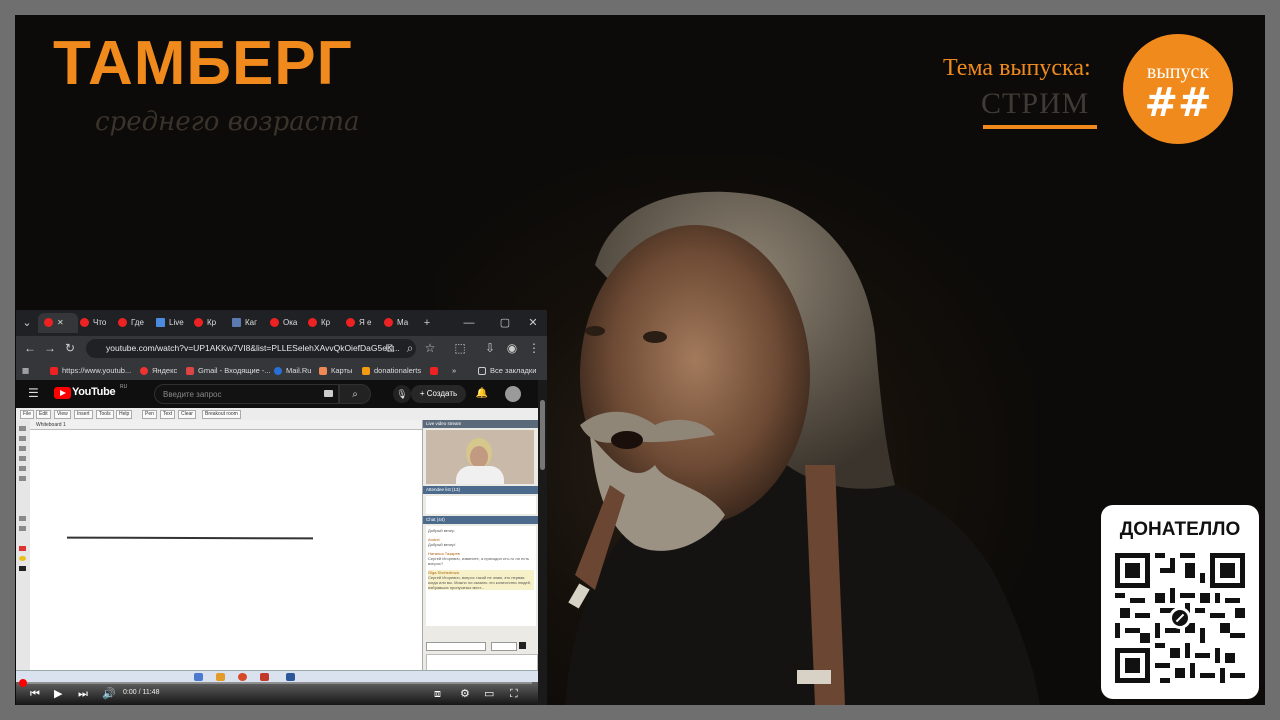 The image size is (1280, 720). Describe the element at coordinates (105, 414) in the screenshot. I see `tool-tools: Tools` at that location.